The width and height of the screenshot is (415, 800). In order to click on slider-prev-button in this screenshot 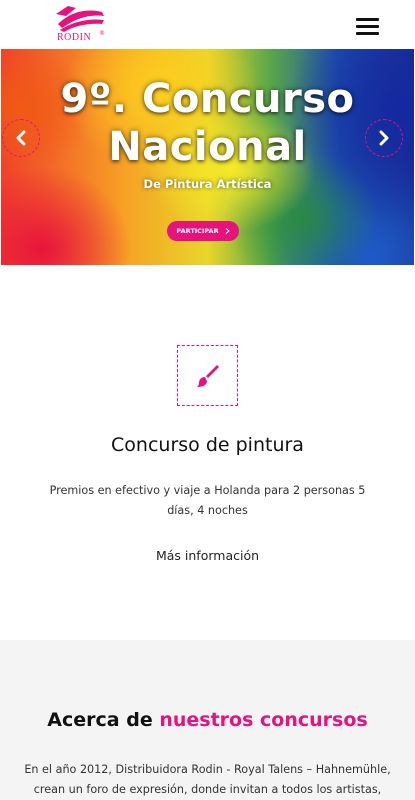, I will do `click(21, 138)`.